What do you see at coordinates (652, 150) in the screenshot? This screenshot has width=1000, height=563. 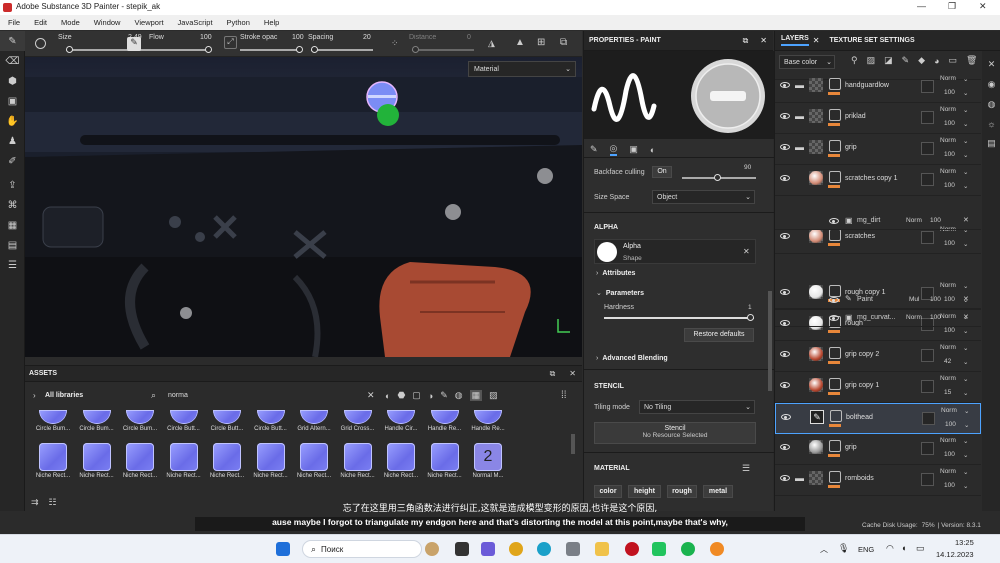 I see `material-tab-icon: ◐` at bounding box center [652, 150].